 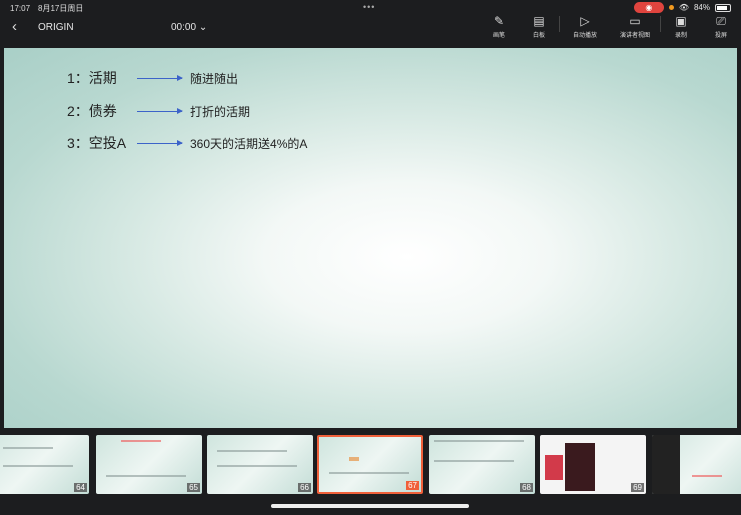 What do you see at coordinates (634, 36) in the screenshot?
I see `tool-label: 演讲者视图` at bounding box center [634, 36].